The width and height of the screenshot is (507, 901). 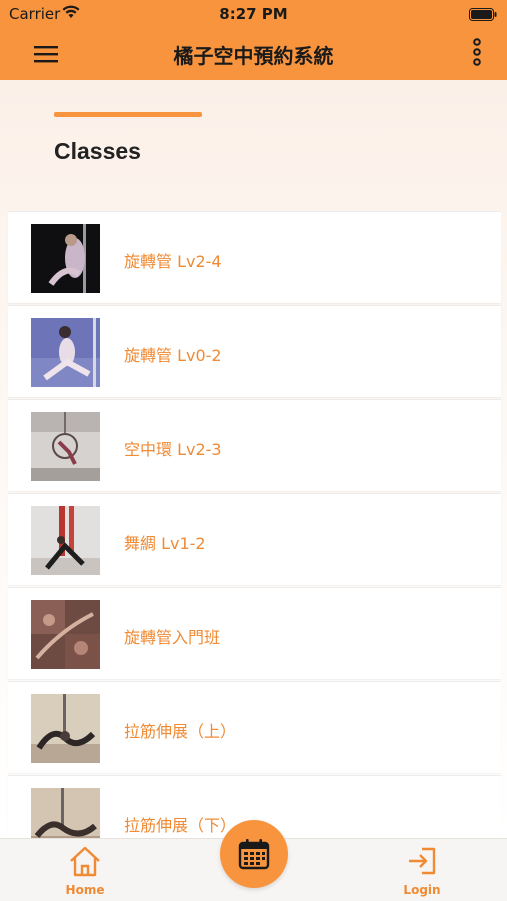 I want to click on class-item: 旋轉管 Lv2-4, so click(x=254, y=257).